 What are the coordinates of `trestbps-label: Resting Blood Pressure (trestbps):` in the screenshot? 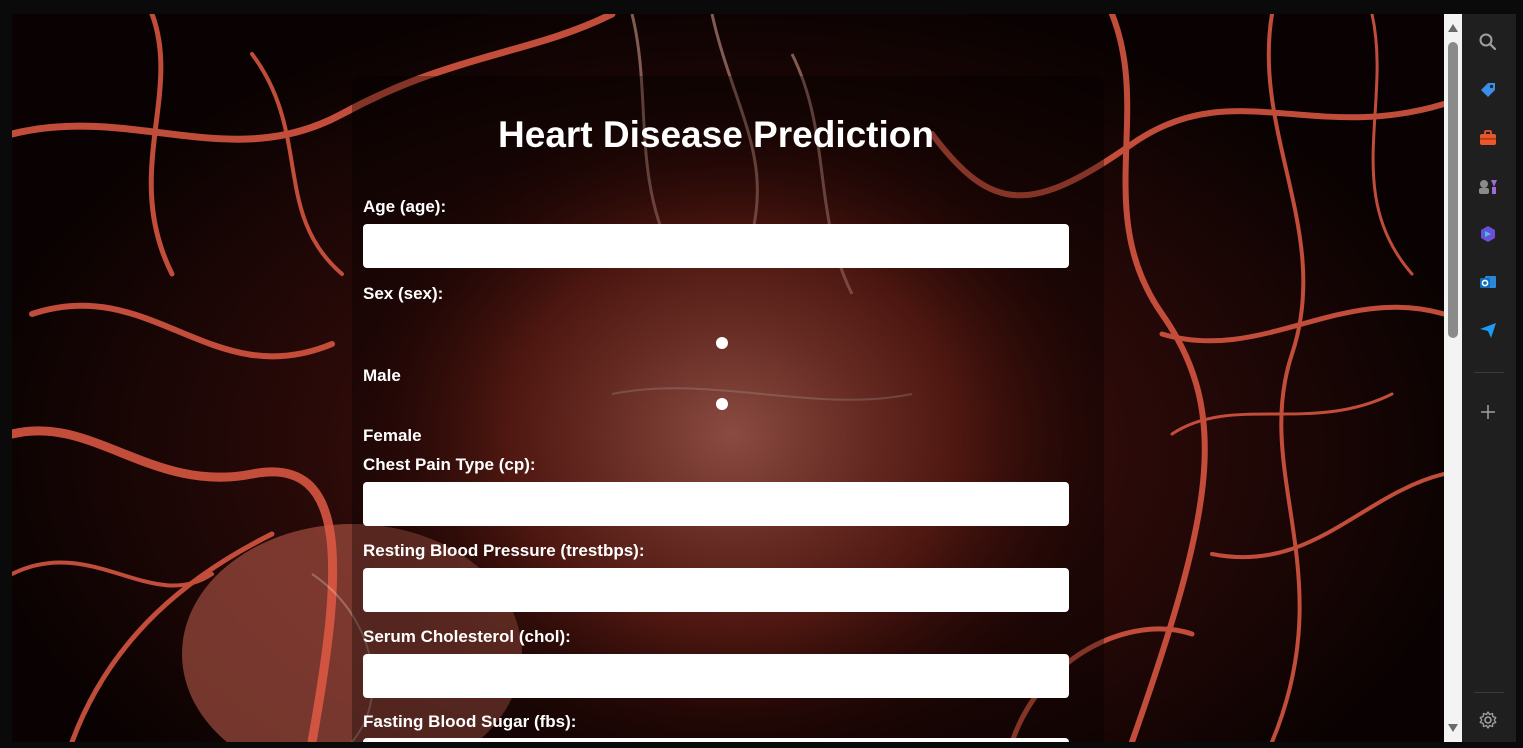 It's located at (504, 550).